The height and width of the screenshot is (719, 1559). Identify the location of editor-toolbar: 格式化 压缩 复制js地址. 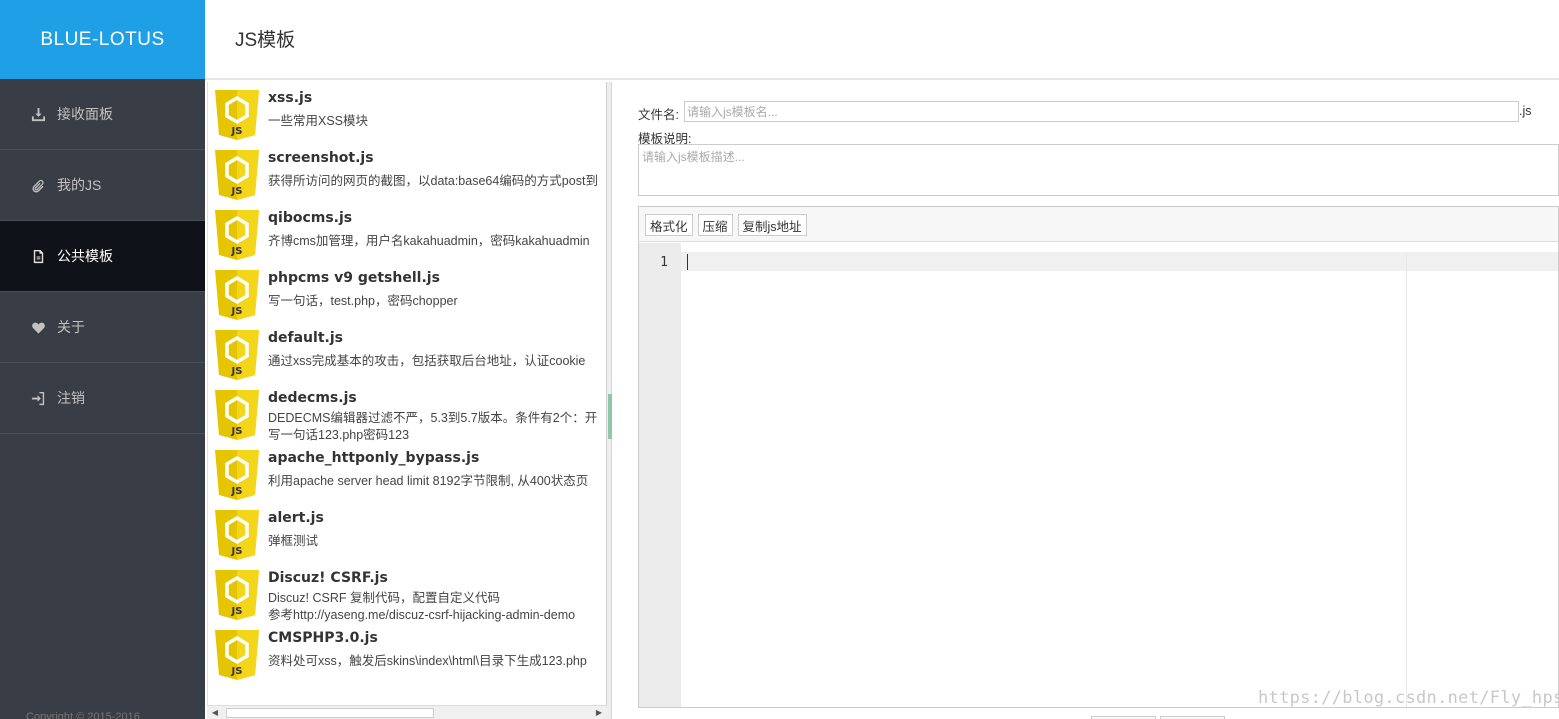
(1098, 224).